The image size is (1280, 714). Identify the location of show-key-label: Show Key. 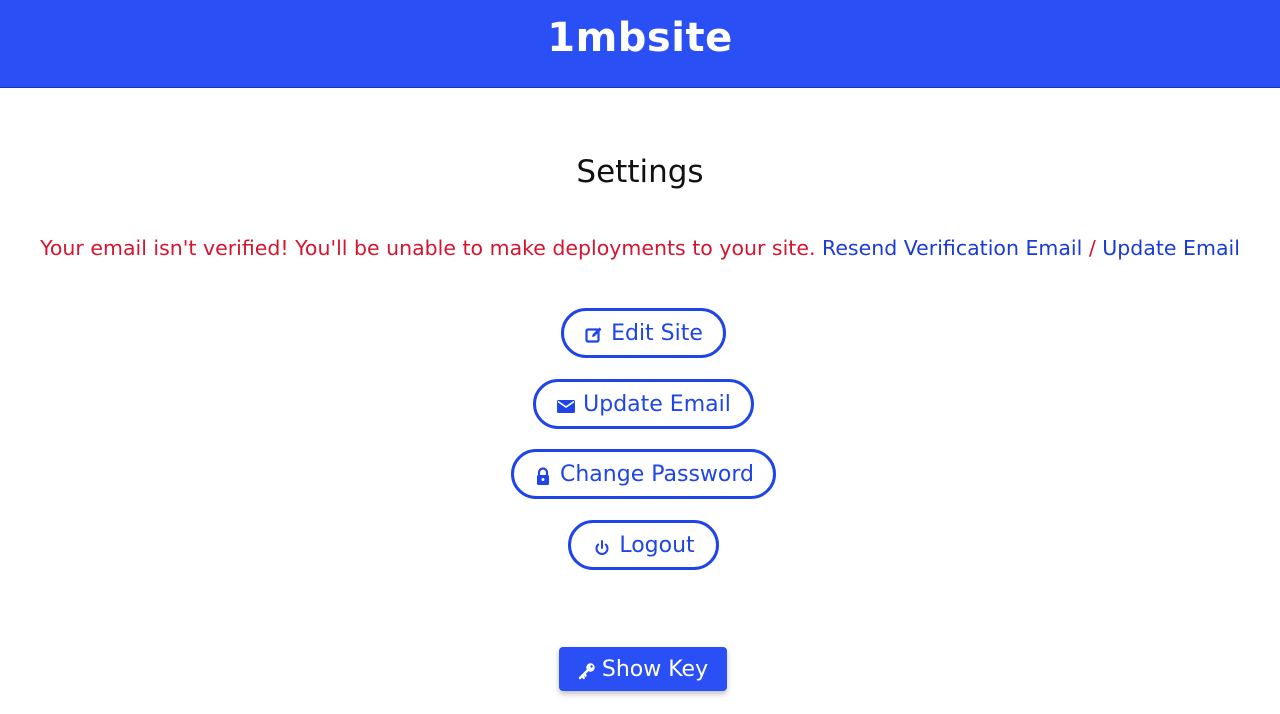
(655, 669).